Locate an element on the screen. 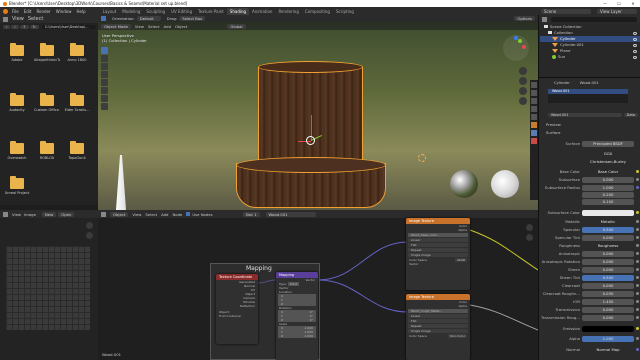 Image resolution: width=640 pixels, height=360 pixels. vp-menu-select: Select is located at coordinates (154, 26).